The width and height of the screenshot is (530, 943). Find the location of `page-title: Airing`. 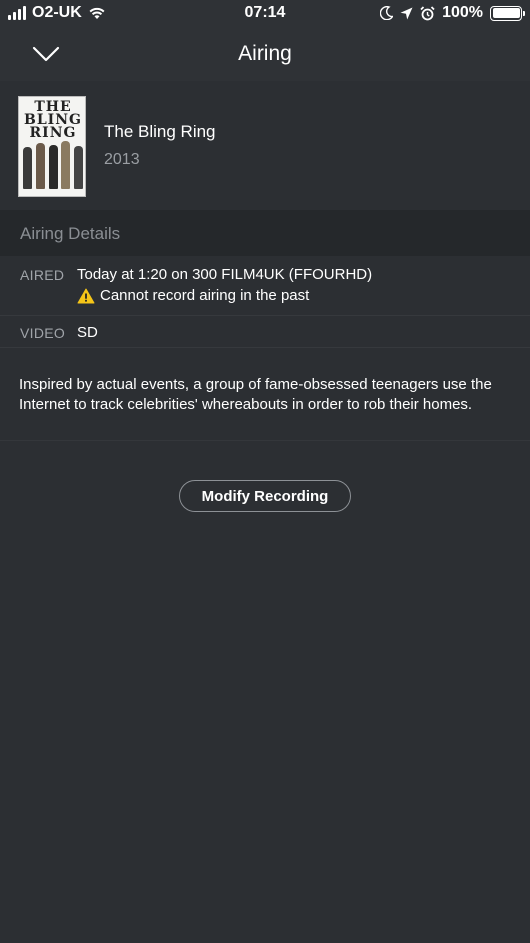

page-title: Airing is located at coordinates (265, 53).